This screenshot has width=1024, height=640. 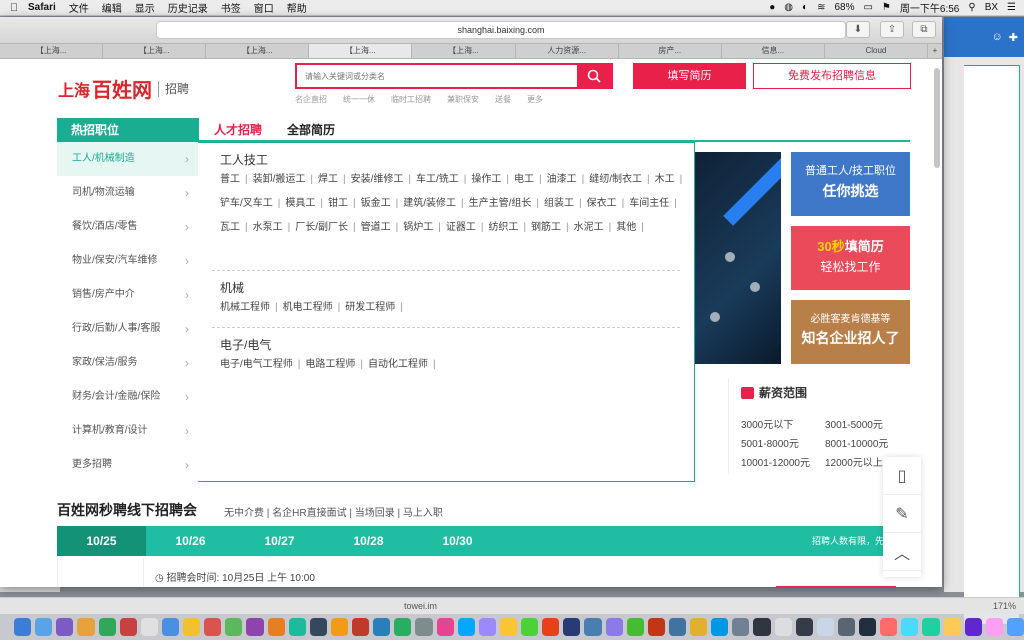 What do you see at coordinates (783, 461) in the screenshot?
I see `salary-link: 10001-12000元` at bounding box center [783, 461].